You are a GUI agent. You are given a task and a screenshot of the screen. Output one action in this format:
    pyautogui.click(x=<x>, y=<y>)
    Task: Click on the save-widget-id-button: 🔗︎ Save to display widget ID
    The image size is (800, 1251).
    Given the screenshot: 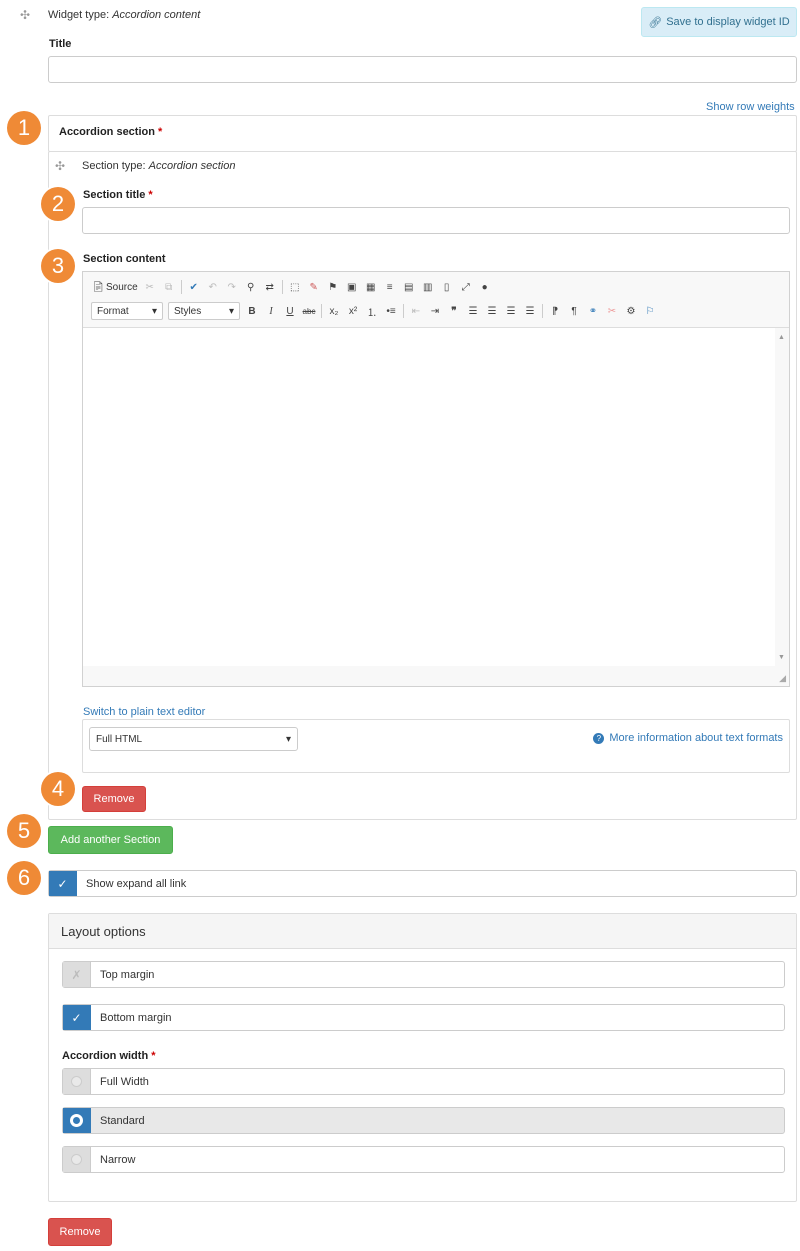 What is the action you would take?
    pyautogui.click(x=719, y=22)
    